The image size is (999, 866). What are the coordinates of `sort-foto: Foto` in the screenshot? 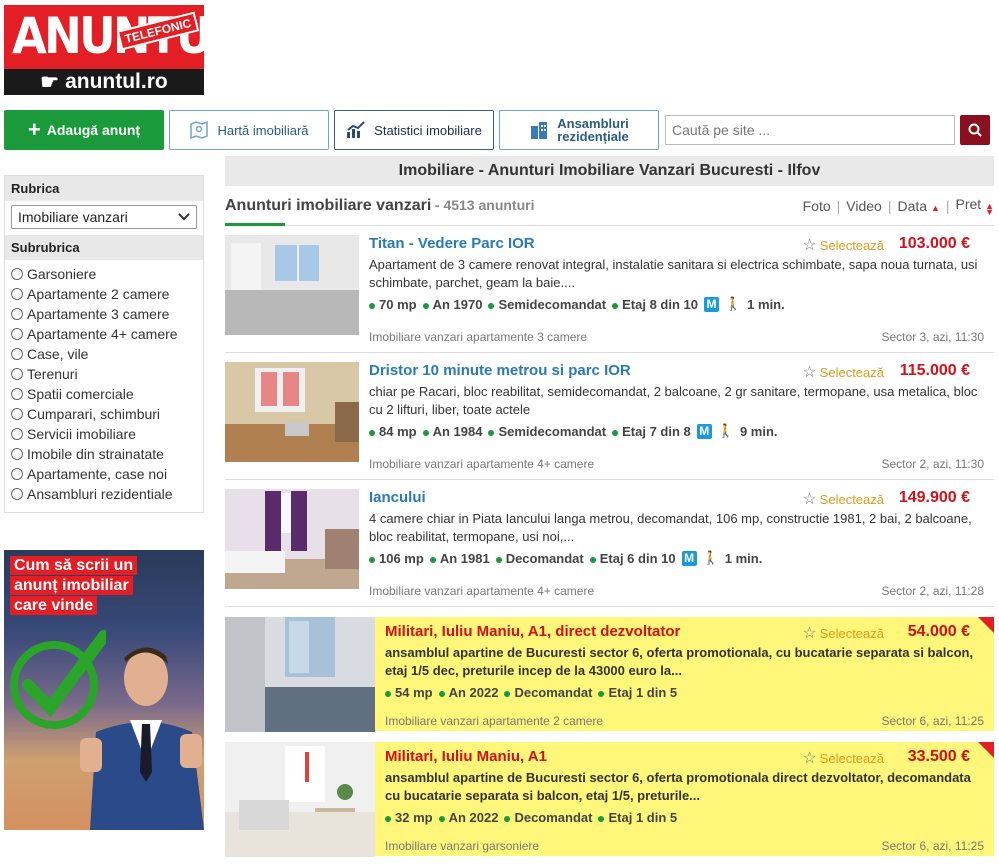 It's located at (817, 206).